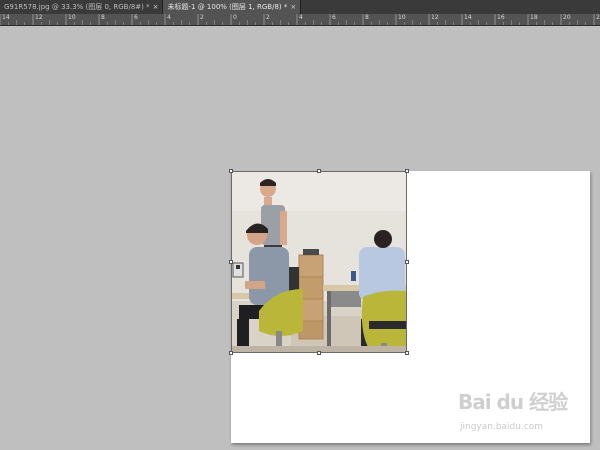 This screenshot has height=450, width=600. I want to click on transform-handle-top-left, so click(231, 171).